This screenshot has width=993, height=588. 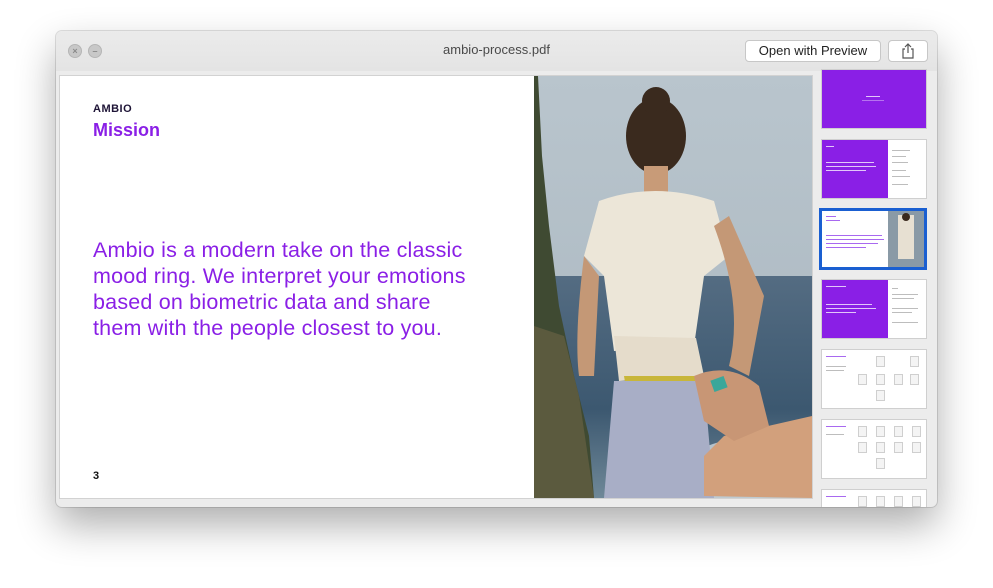 I want to click on titlebar: × – ambio-process.pdf Open with Preview, so click(x=496, y=51).